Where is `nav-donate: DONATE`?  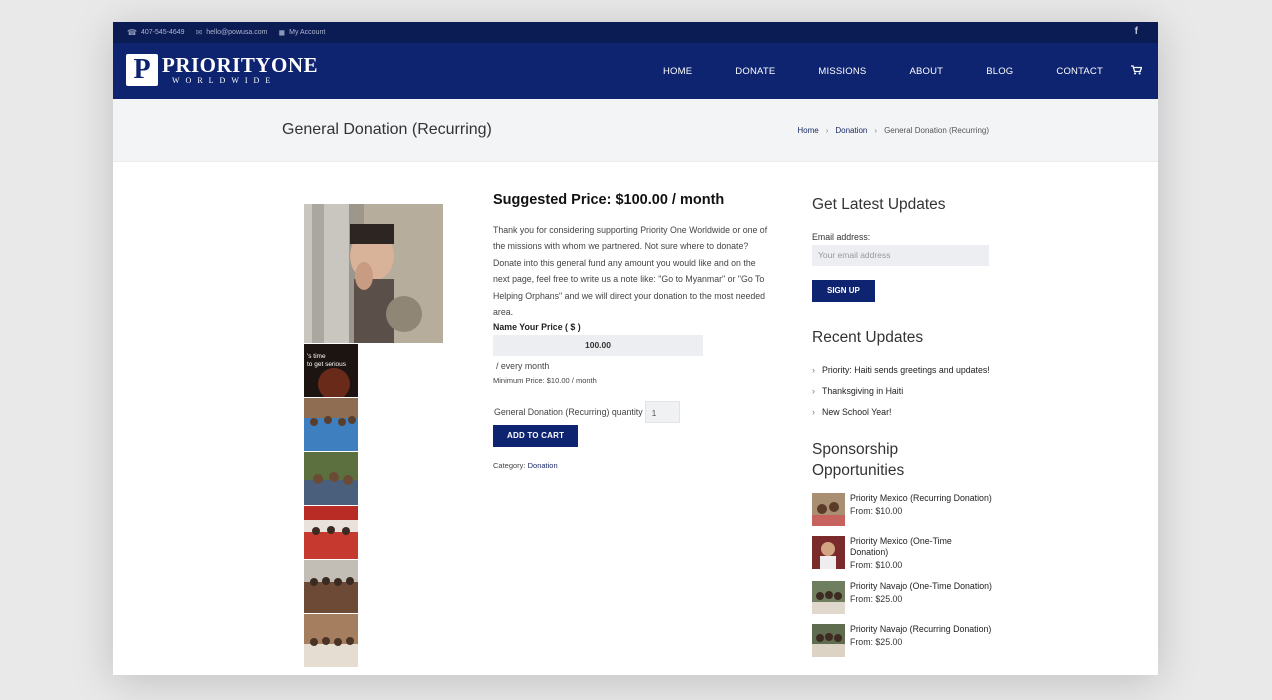 nav-donate: DONATE is located at coordinates (755, 71).